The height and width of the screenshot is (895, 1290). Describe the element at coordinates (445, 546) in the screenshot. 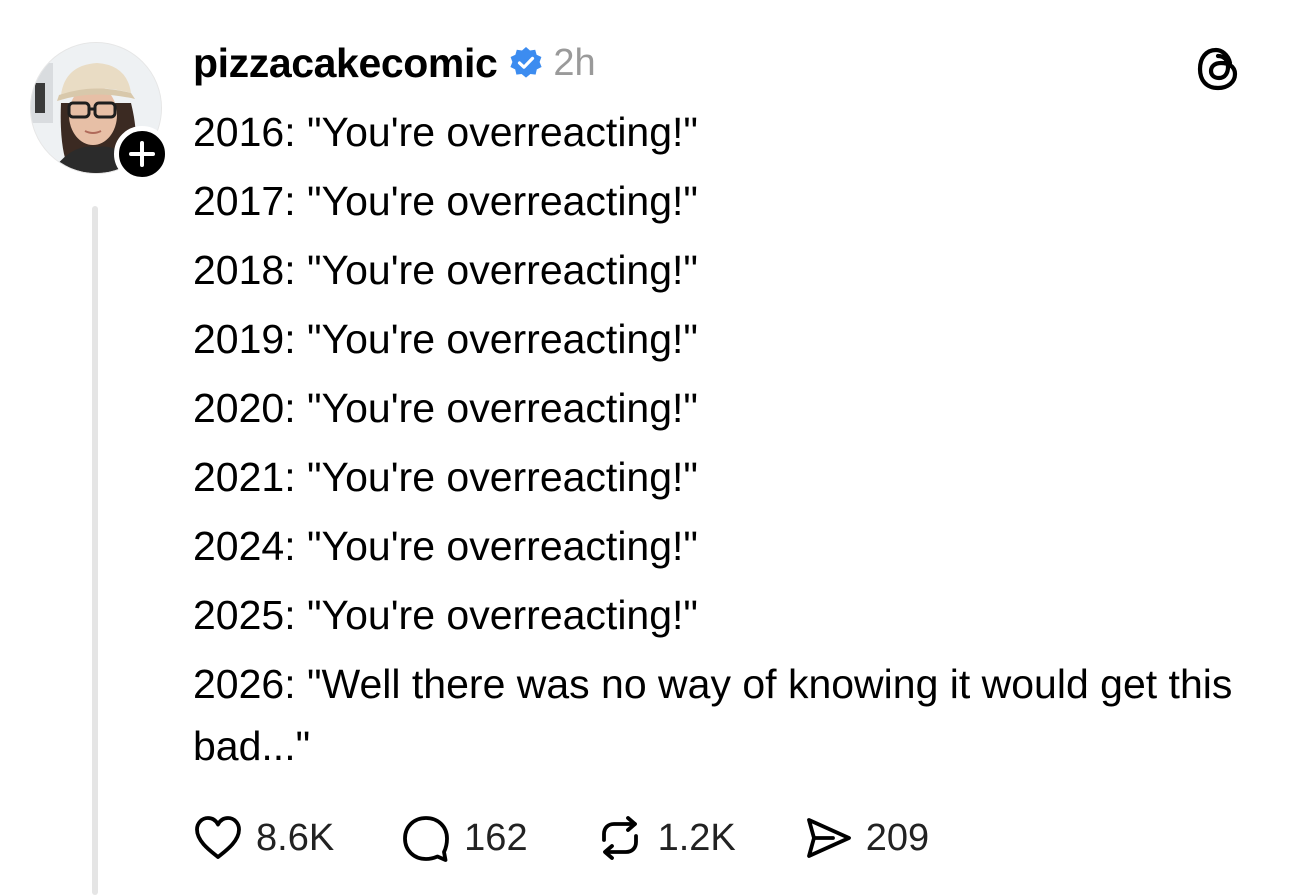

I see `post-line: 2024: "You're overreacting!"` at that location.